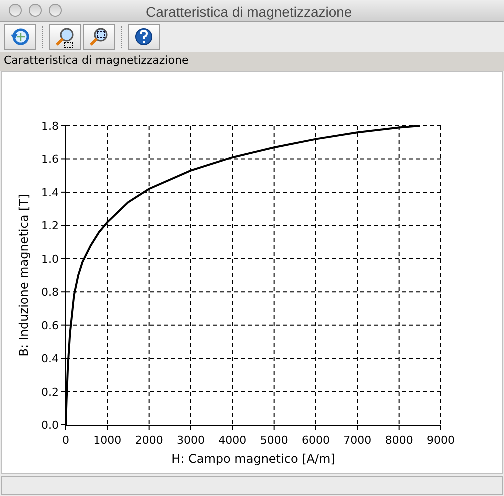  I want to click on x-axis-title: H: Campo magnetico [A/m], so click(254, 459).